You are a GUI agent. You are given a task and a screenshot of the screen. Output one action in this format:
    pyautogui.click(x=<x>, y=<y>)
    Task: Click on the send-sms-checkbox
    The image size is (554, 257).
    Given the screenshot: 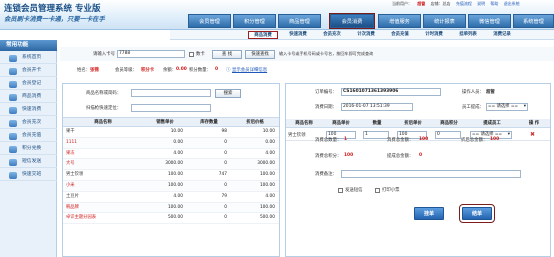 What is the action you would take?
    pyautogui.click(x=340, y=190)
    